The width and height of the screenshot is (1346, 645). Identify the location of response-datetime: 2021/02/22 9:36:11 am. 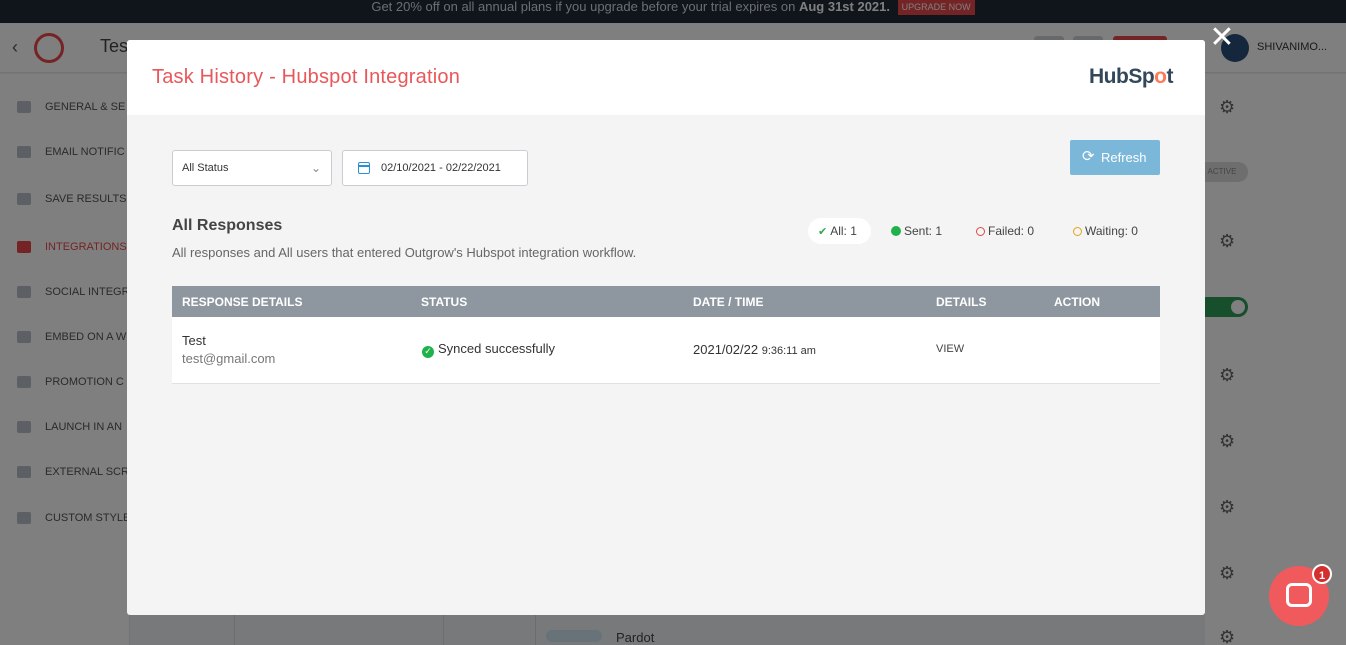
(754, 349).